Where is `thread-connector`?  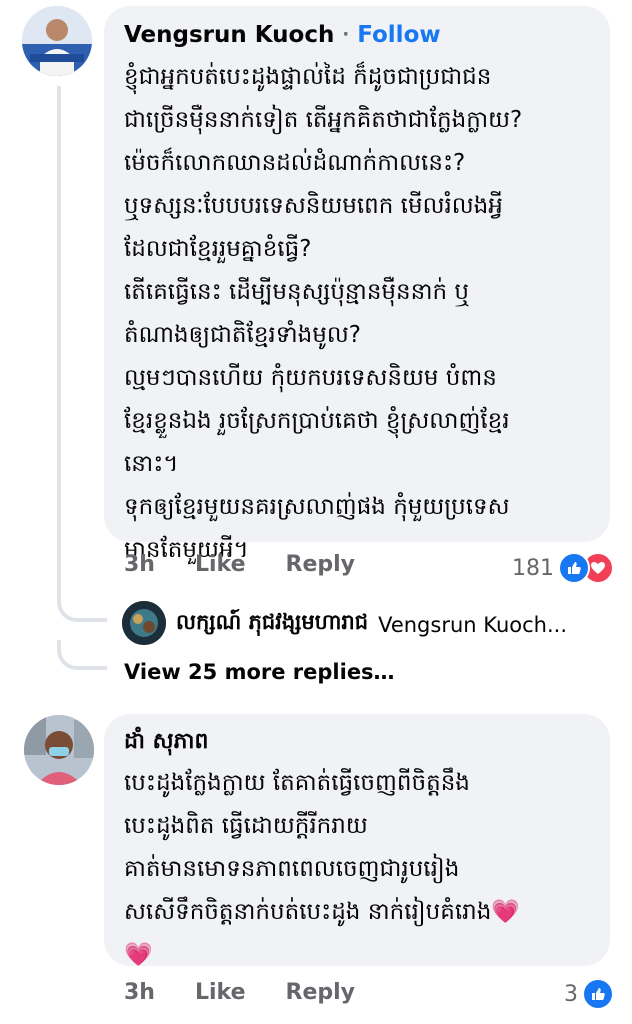 thread-connector is located at coordinates (82, 354).